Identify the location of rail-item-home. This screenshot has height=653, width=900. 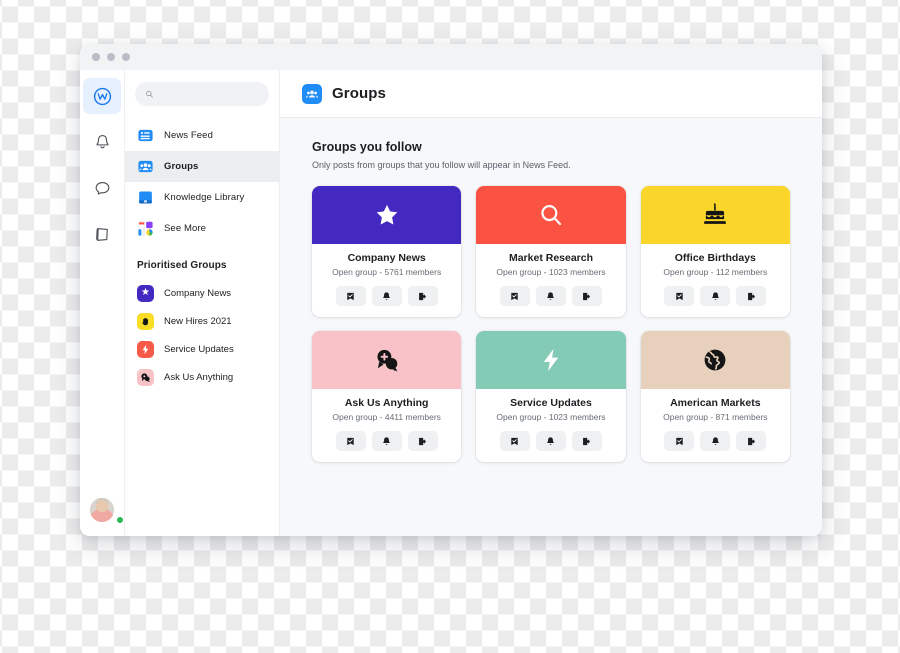
(102, 96).